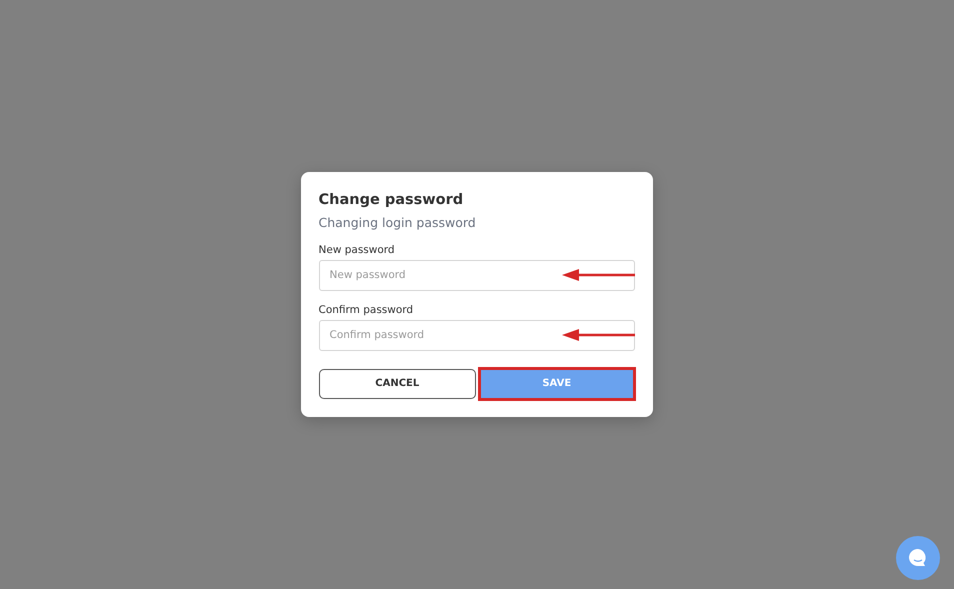 This screenshot has height=589, width=954. I want to click on dialog-subtitle: Changing login password, so click(397, 222).